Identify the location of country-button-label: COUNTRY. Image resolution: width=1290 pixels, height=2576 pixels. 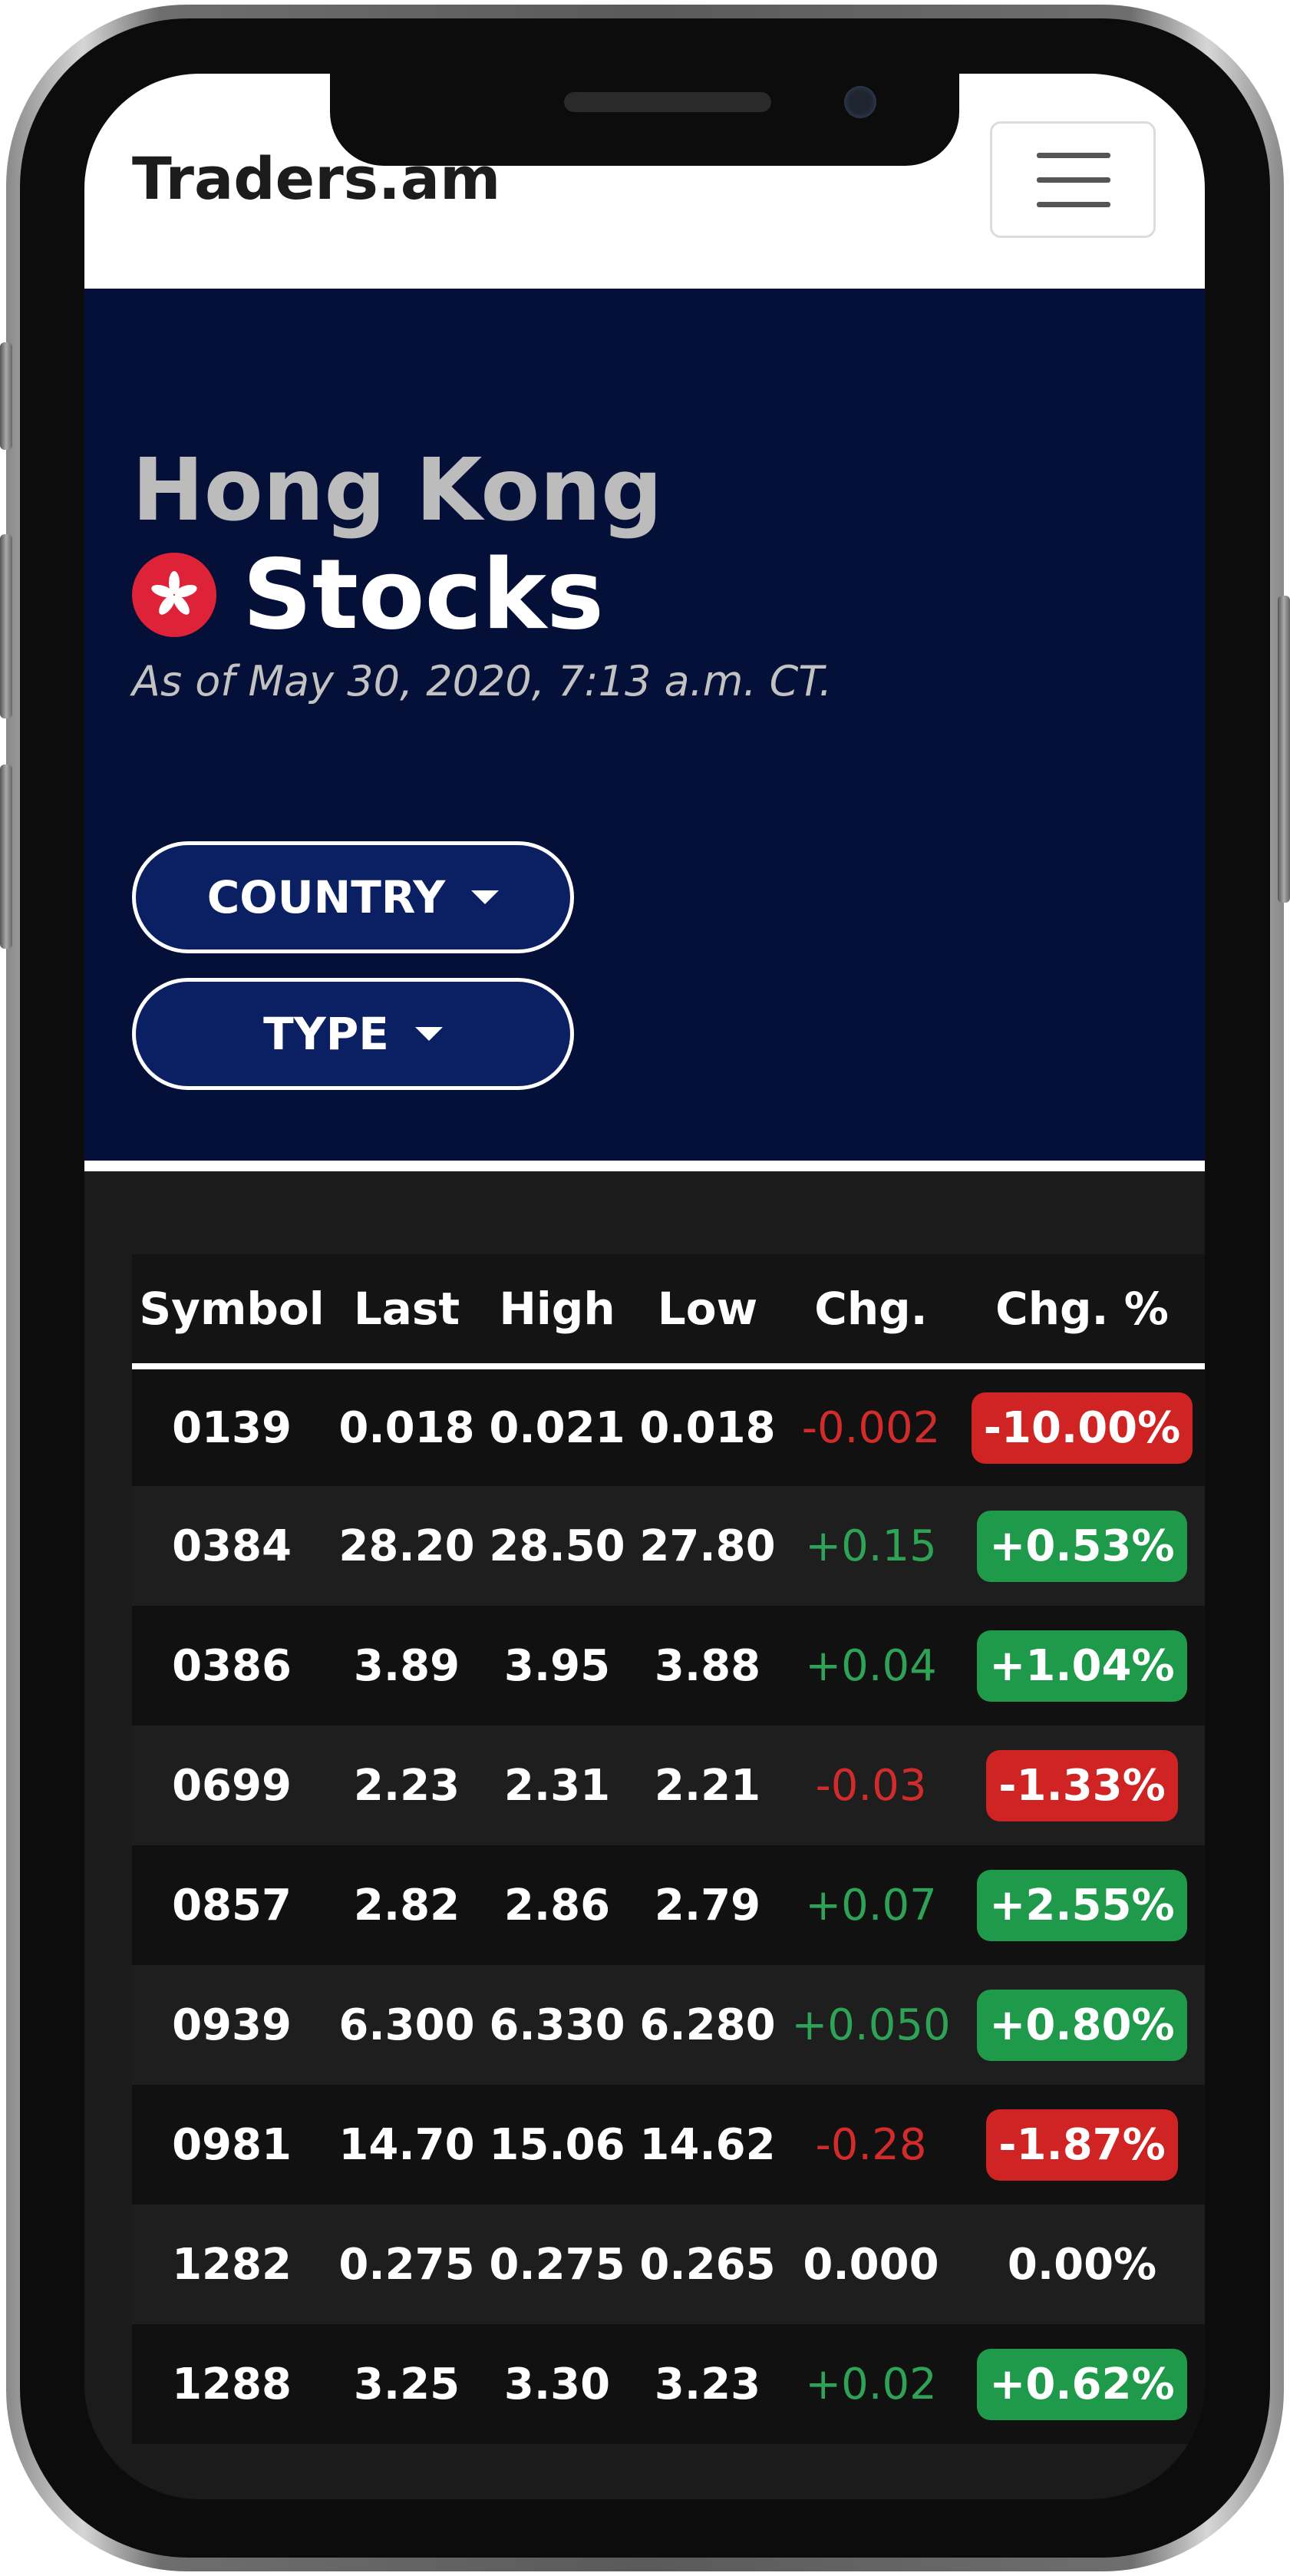
(326, 897).